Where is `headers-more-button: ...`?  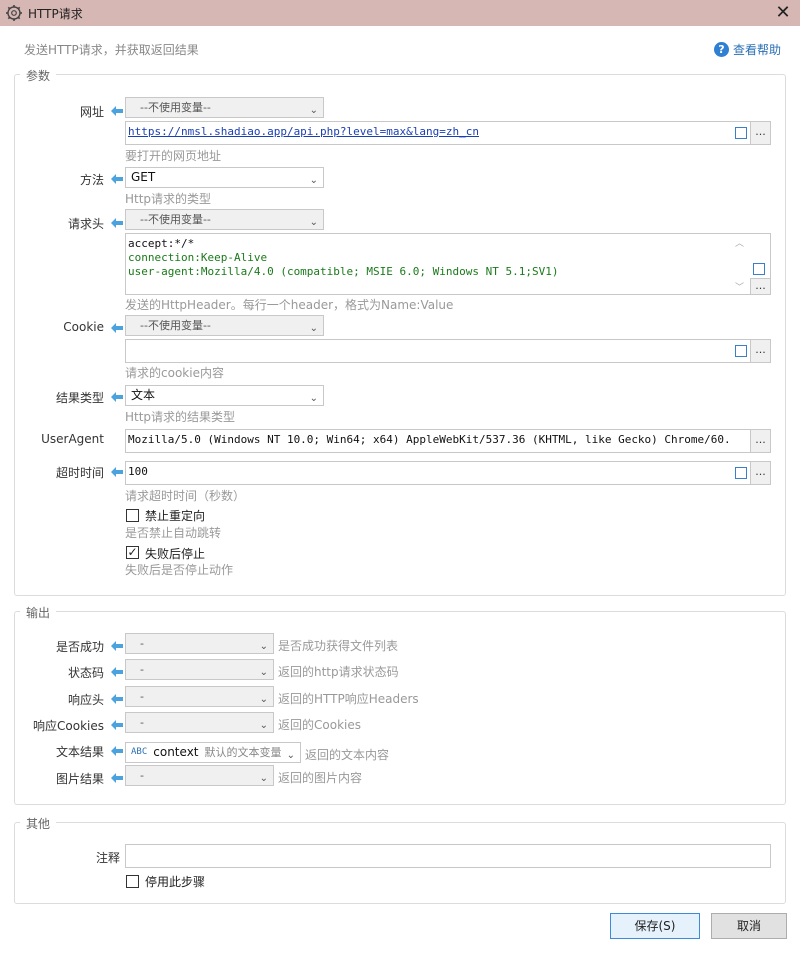
headers-more-button: ... is located at coordinates (760, 286).